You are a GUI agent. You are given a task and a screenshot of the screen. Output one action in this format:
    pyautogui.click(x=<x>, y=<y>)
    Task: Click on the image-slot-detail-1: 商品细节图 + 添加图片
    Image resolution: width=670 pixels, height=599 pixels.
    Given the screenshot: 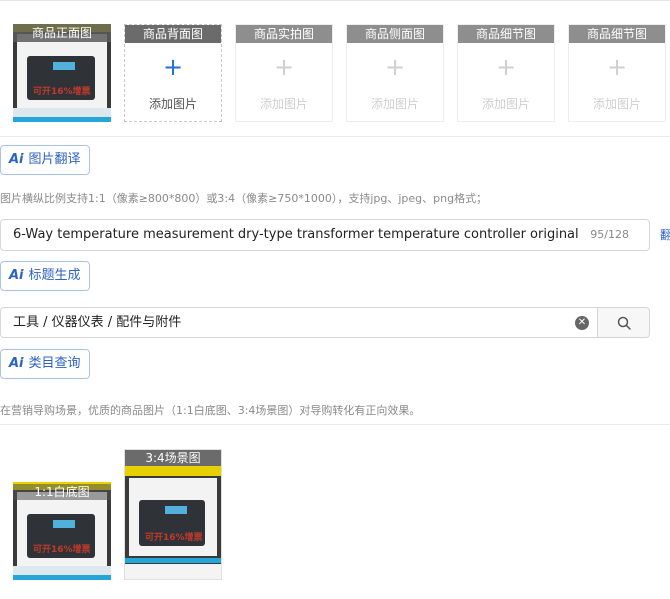 What is the action you would take?
    pyautogui.click(x=506, y=73)
    